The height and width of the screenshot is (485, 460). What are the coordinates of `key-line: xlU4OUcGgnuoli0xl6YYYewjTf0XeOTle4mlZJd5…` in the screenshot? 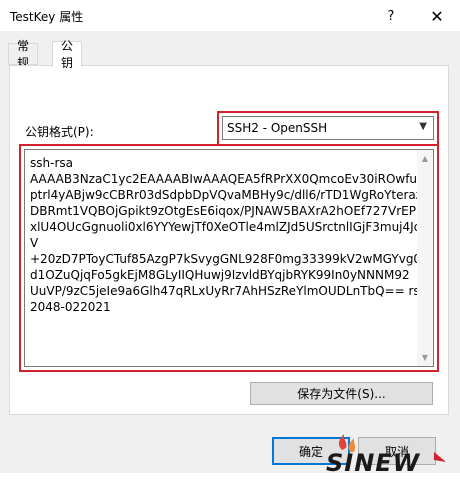 It's located at (226, 227).